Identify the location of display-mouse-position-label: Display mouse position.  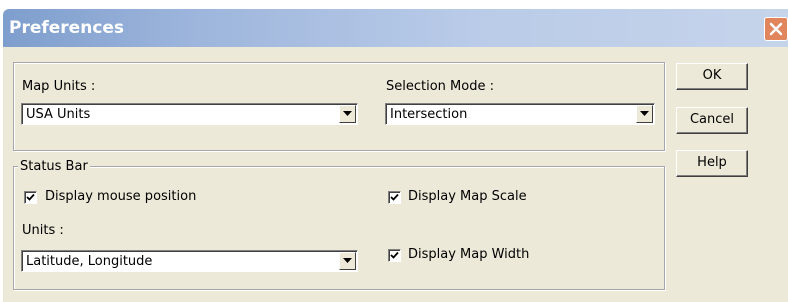
(120, 196).